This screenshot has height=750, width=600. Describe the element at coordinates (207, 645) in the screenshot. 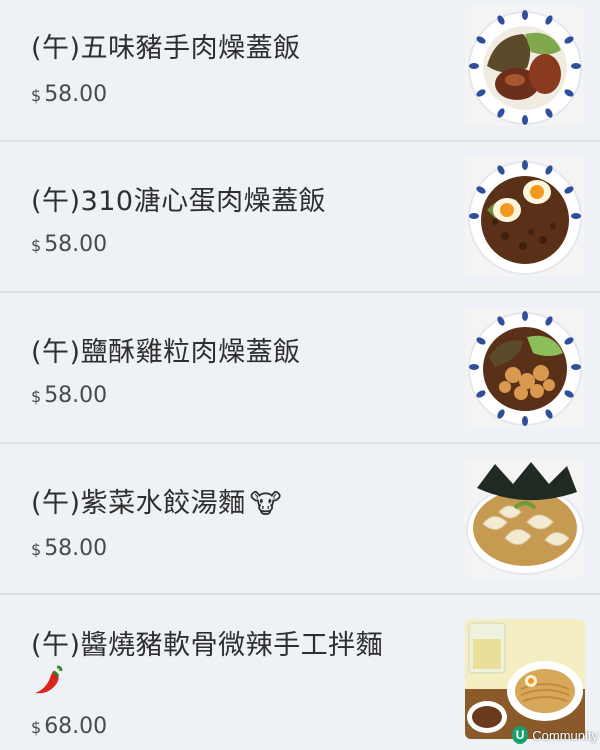

I see `item-name: (午)醬燒豬軟骨微辣手工拌麵` at that location.